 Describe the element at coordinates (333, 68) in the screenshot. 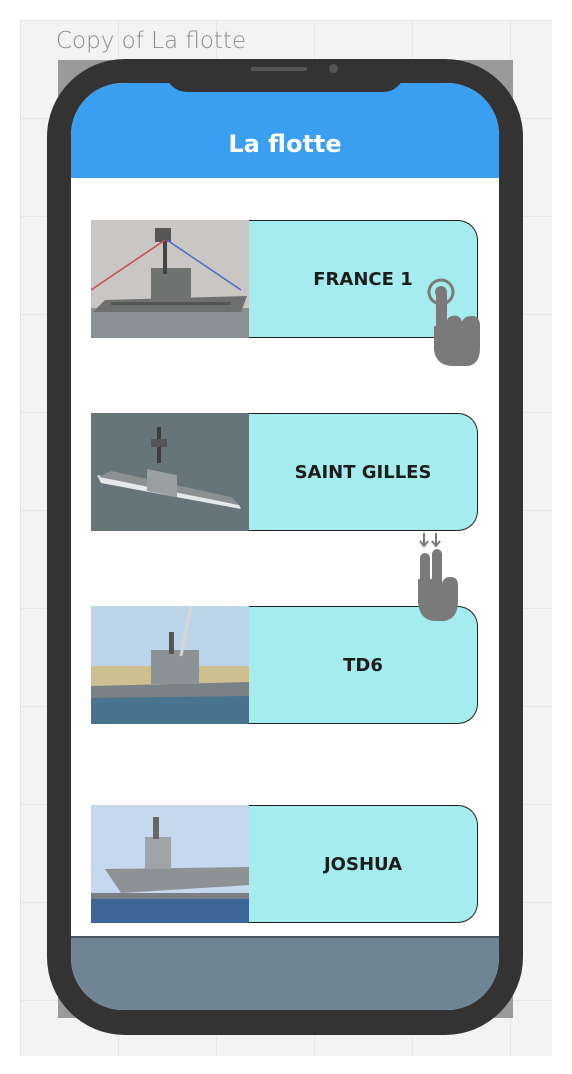

I see `camera-icon` at that location.